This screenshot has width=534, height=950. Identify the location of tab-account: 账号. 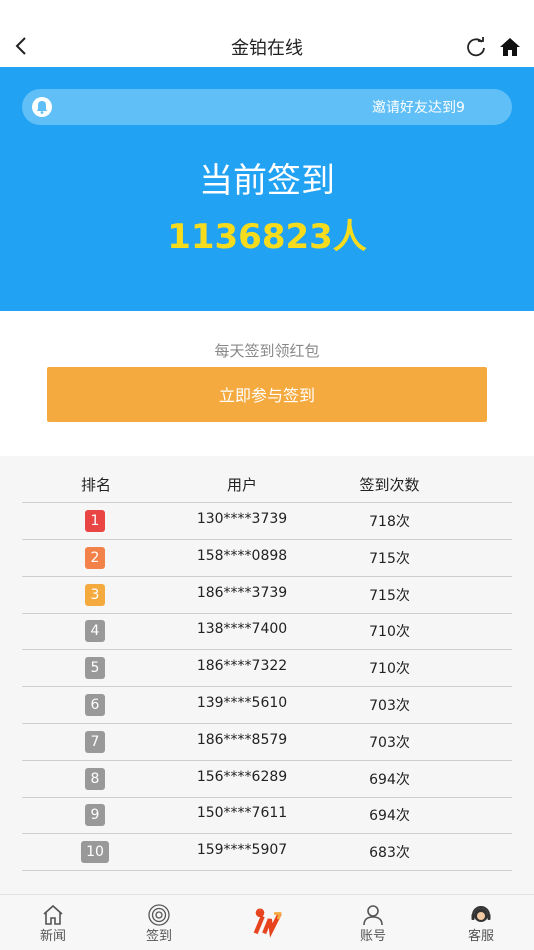
(373, 922).